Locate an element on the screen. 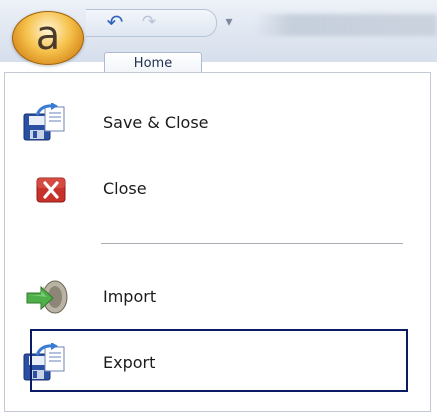 The width and height of the screenshot is (437, 412). app-button-letter: a is located at coordinates (48, 36).